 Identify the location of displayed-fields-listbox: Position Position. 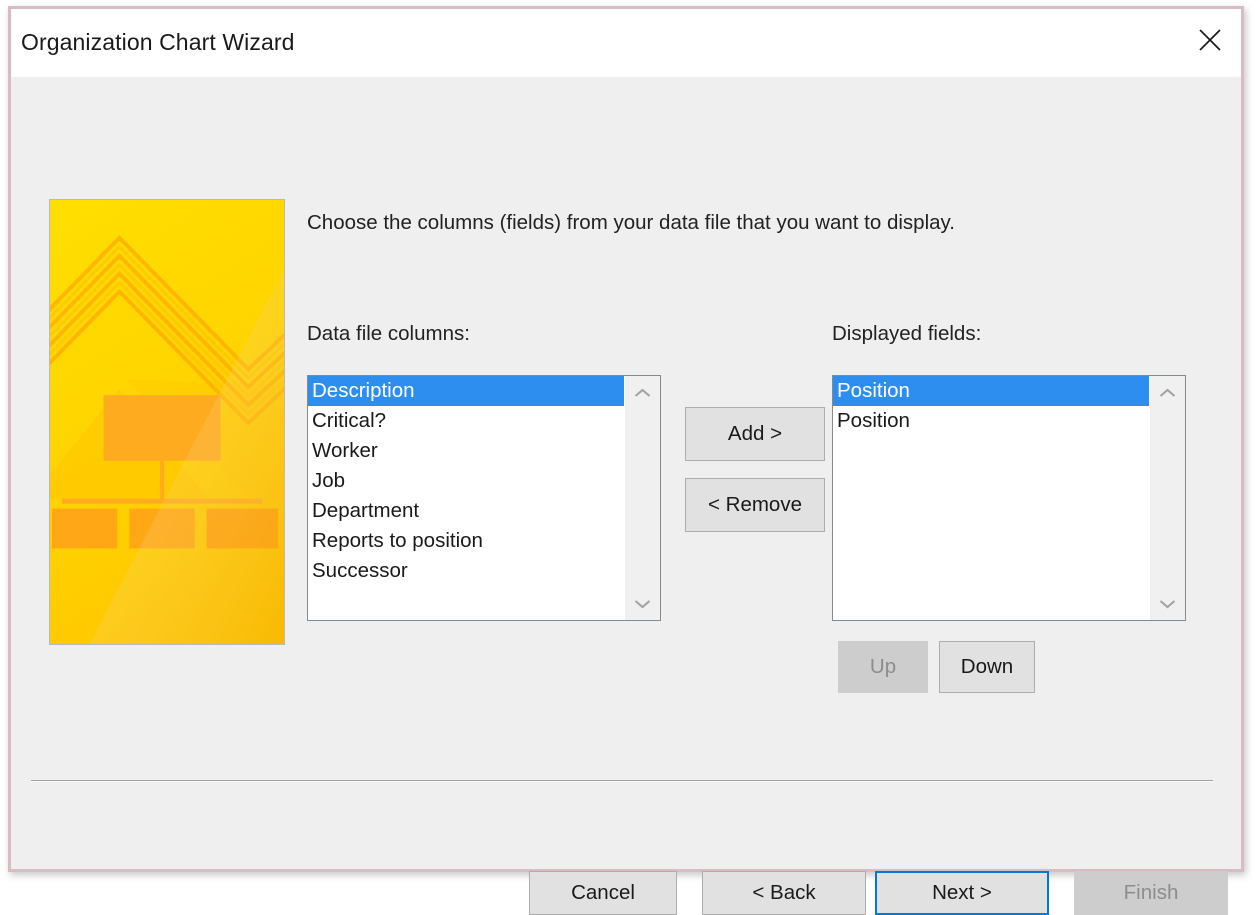
(1009, 498).